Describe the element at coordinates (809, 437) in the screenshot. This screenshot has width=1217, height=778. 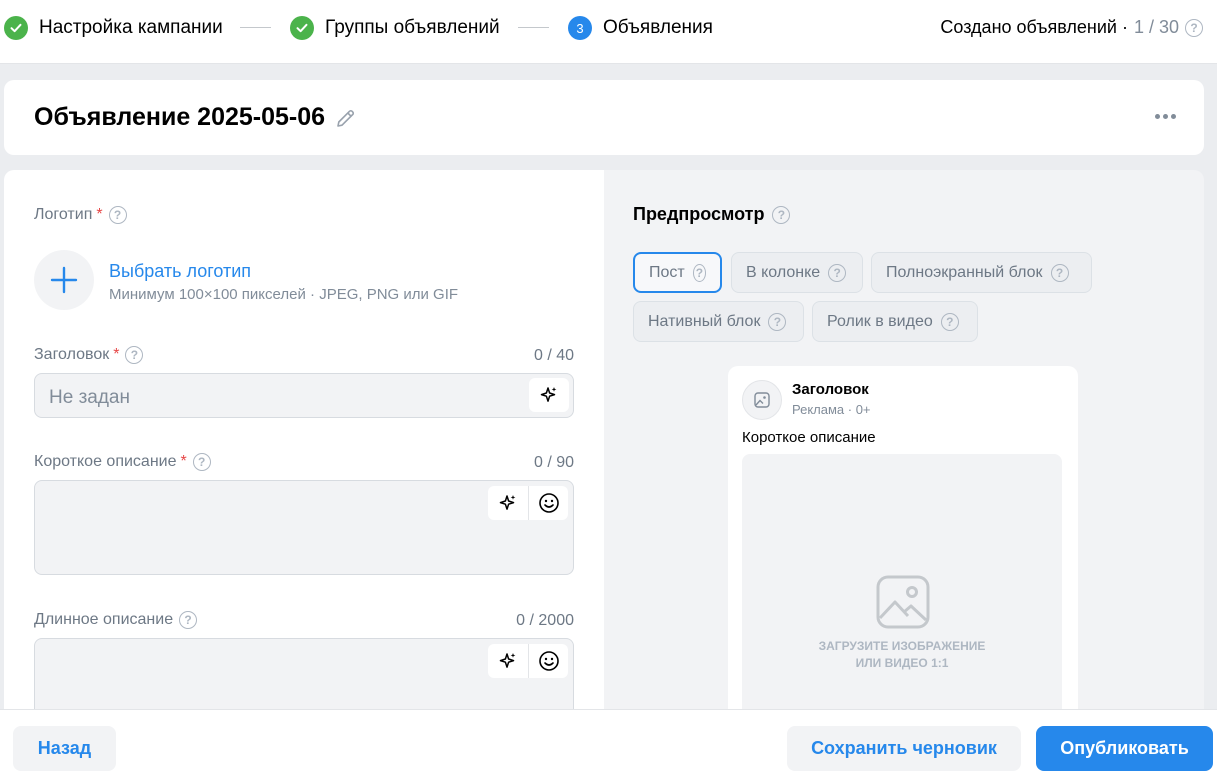
I see `post-description: Короткое описание` at that location.